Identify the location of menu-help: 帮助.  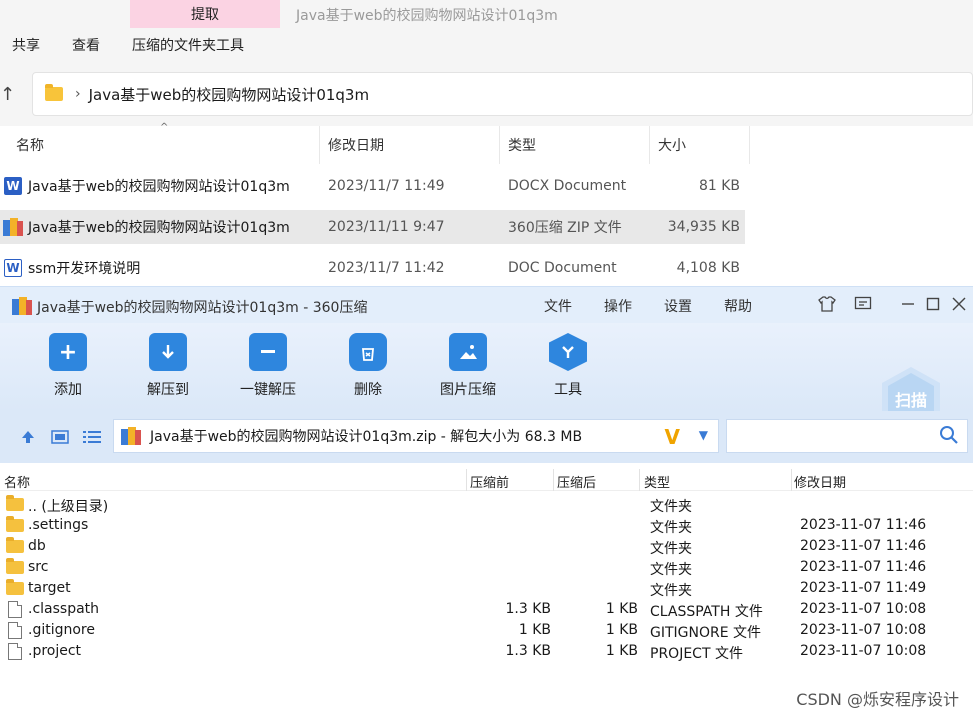
(738, 306).